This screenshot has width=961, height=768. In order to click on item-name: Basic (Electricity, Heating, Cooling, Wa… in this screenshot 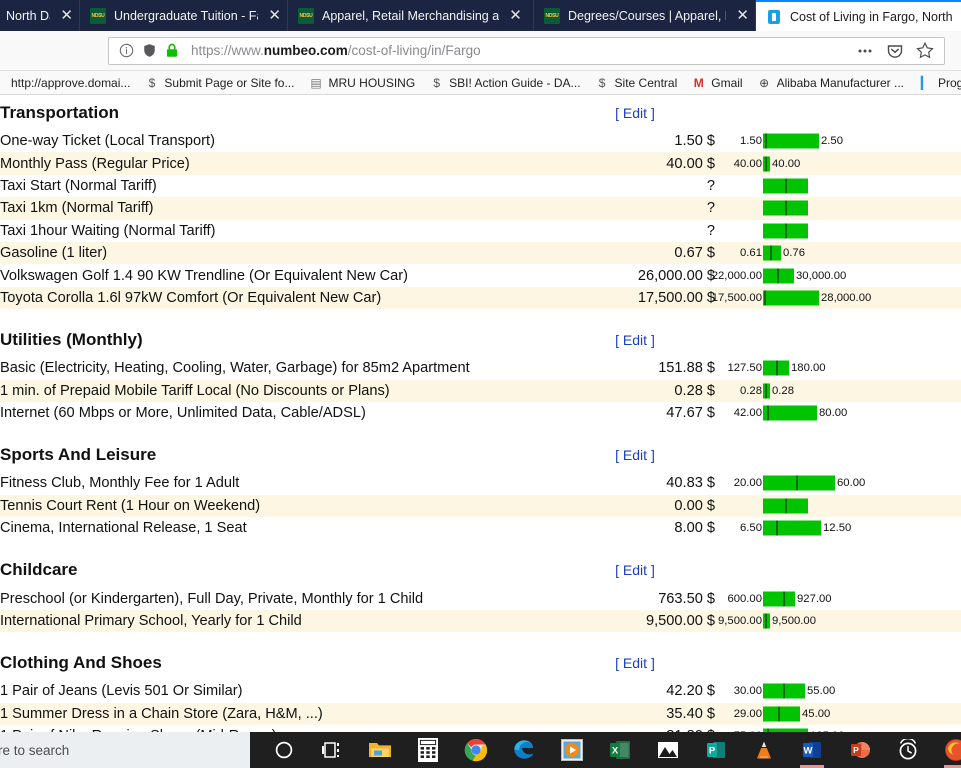, I will do `click(235, 368)`.